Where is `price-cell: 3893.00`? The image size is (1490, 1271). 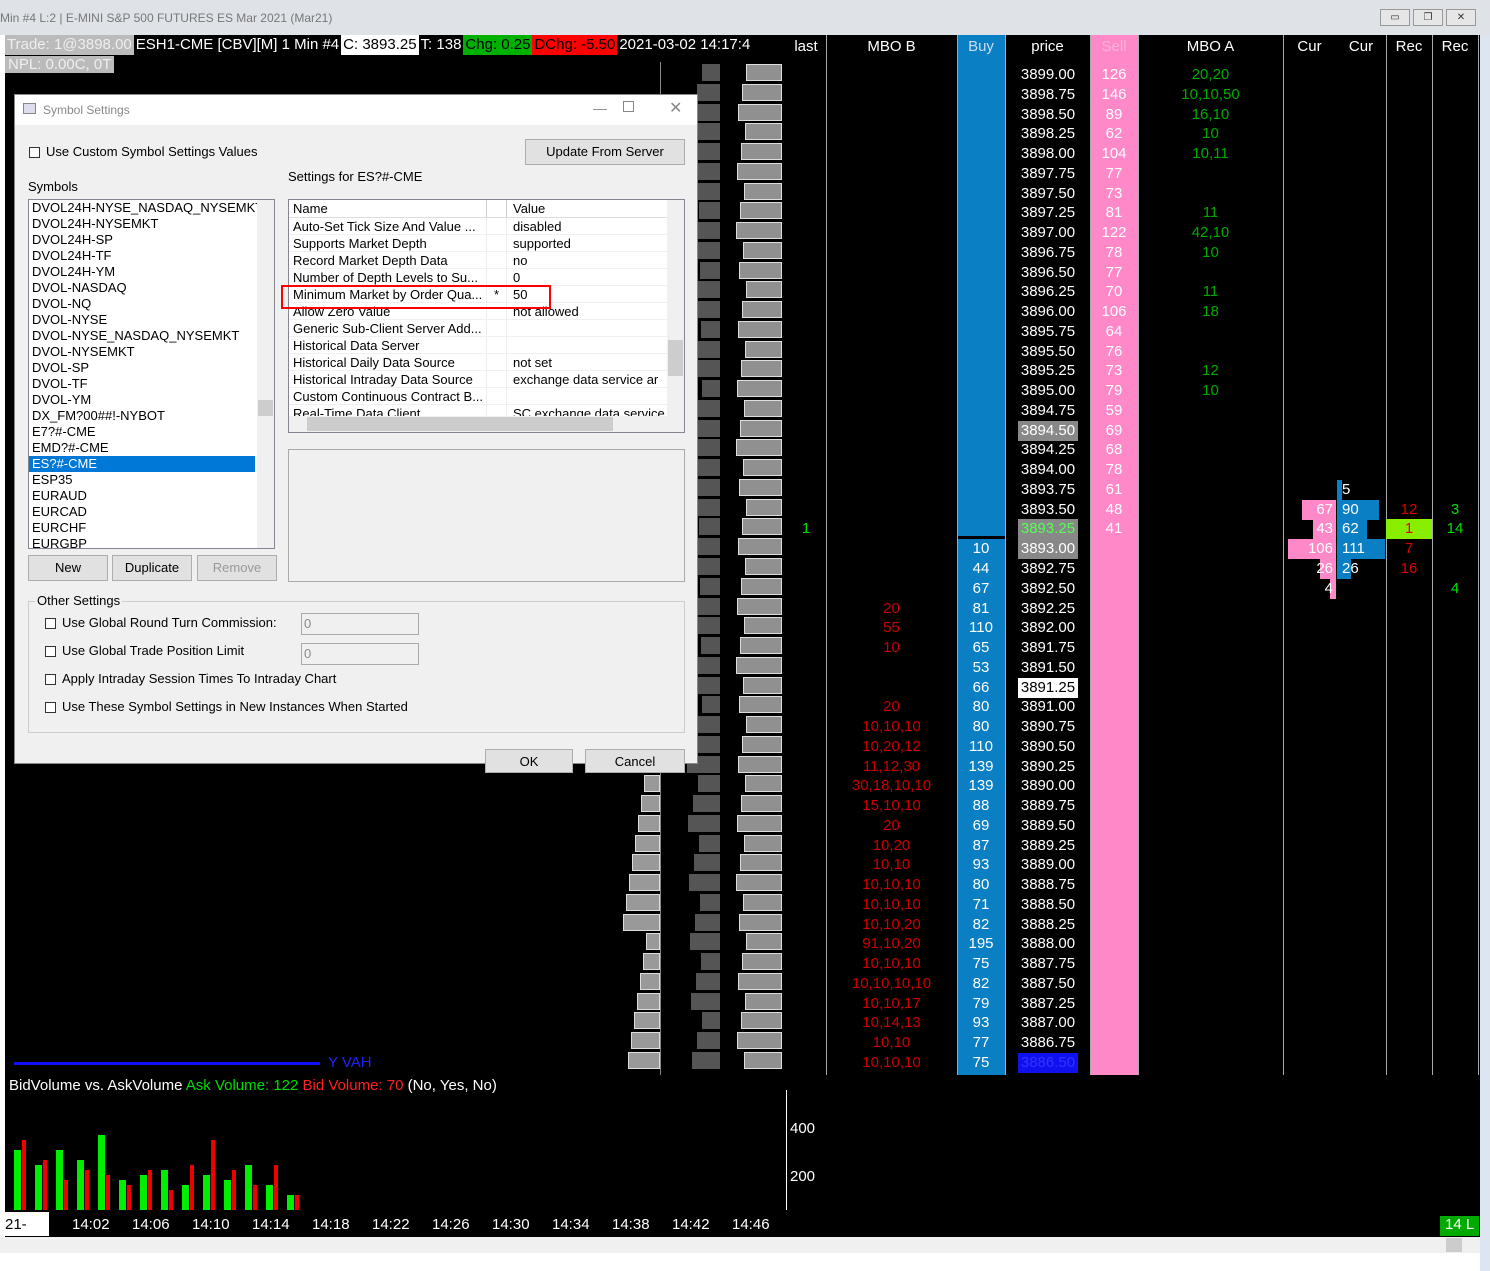 price-cell: 3893.00 is located at coordinates (1048, 549).